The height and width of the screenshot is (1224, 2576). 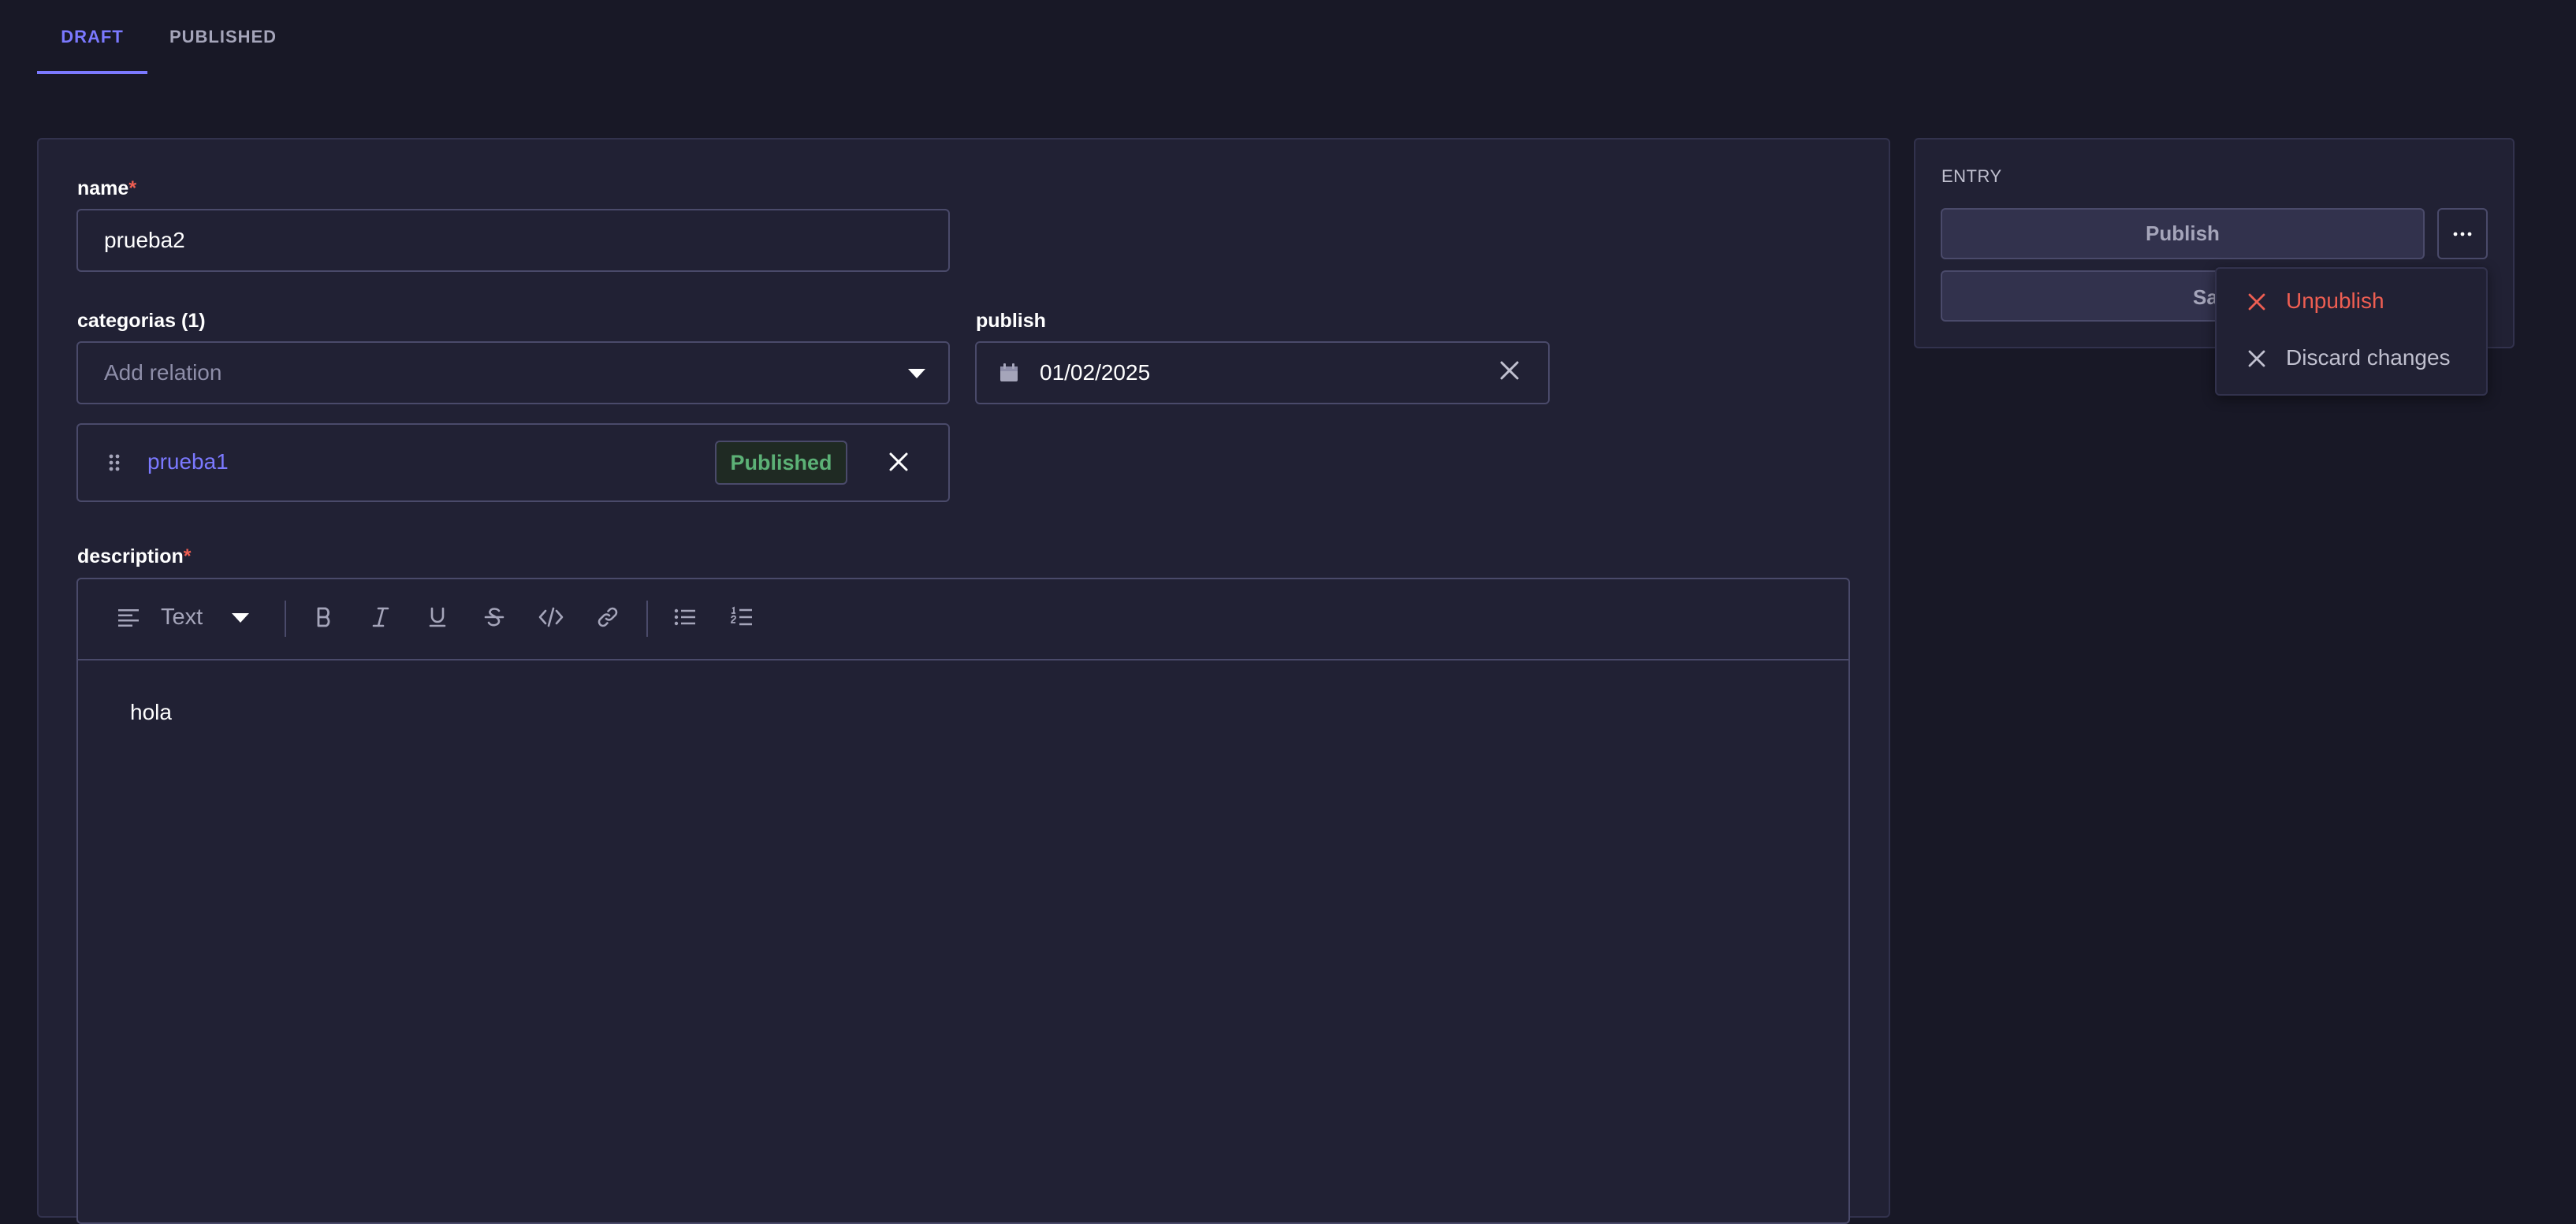 I want to click on publish-button-label: Publish, so click(x=2183, y=233).